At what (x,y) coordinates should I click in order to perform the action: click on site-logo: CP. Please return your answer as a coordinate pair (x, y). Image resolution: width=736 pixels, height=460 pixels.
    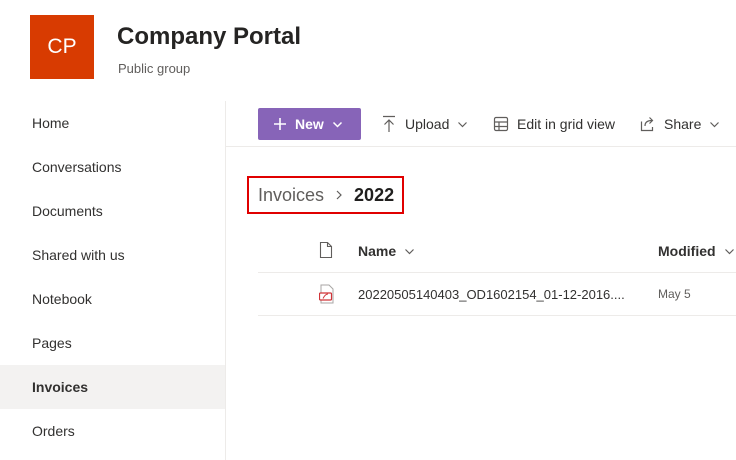
    Looking at the image, I should click on (62, 47).